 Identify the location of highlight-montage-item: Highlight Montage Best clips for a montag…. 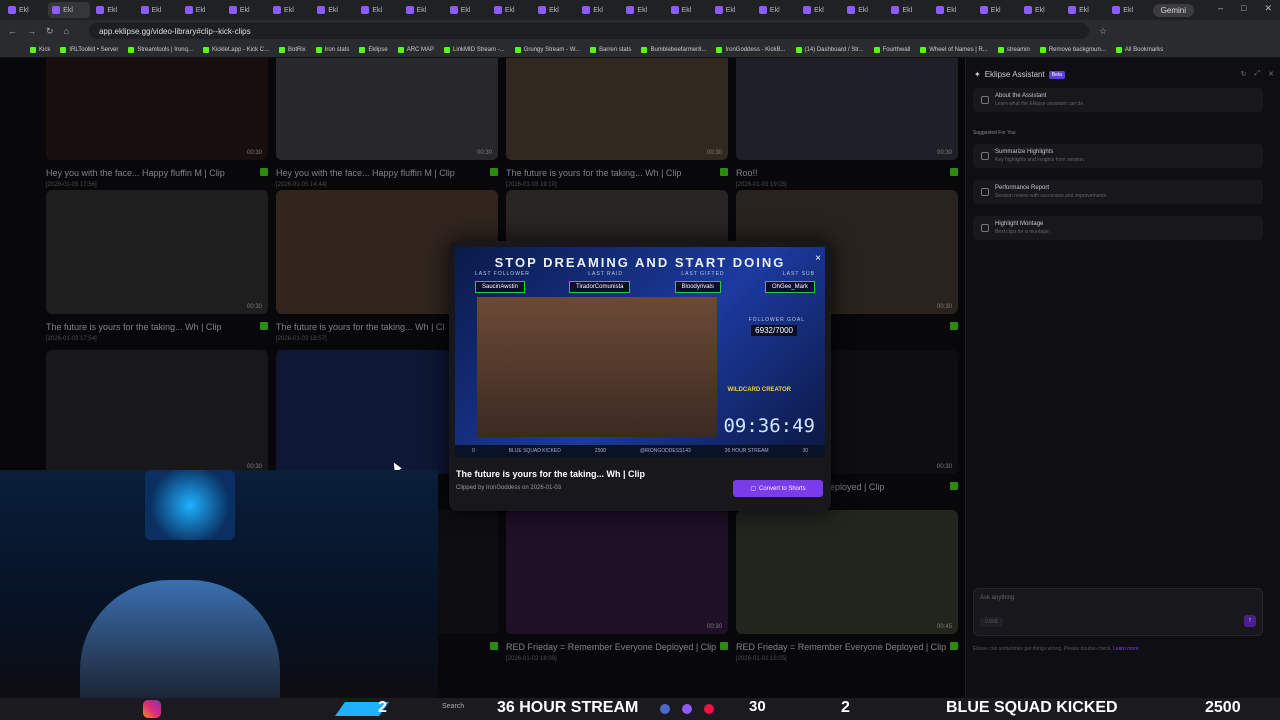
(1118, 228).